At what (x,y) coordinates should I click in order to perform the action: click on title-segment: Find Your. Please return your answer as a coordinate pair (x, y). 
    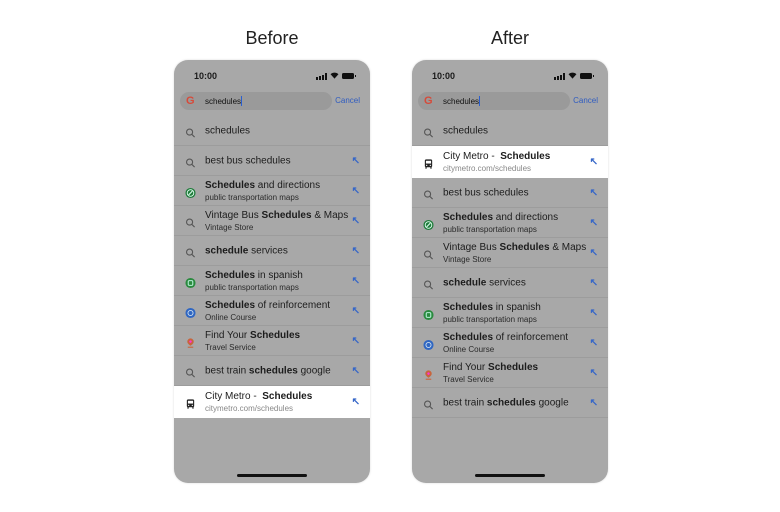
    Looking at the image, I should click on (466, 367).